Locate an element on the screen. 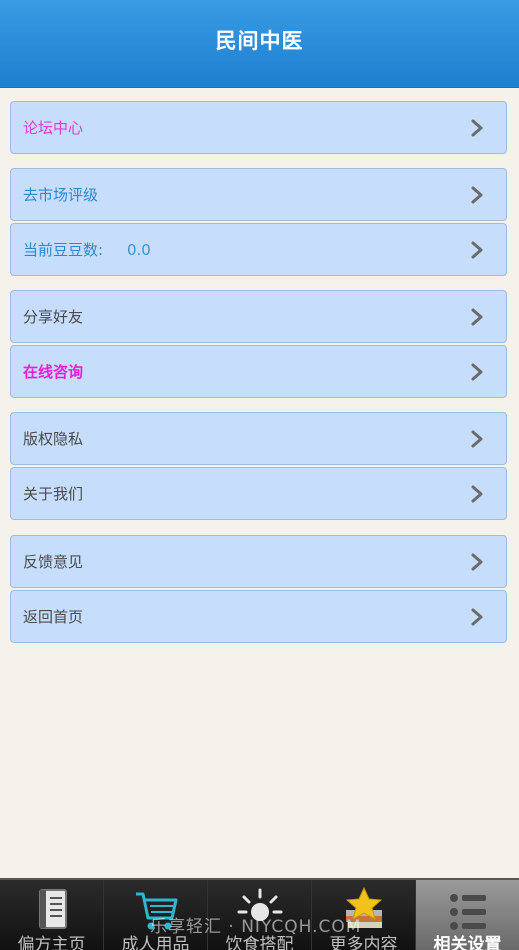 The image size is (519, 950). market-rating-item: 去市场评级 is located at coordinates (258, 194).